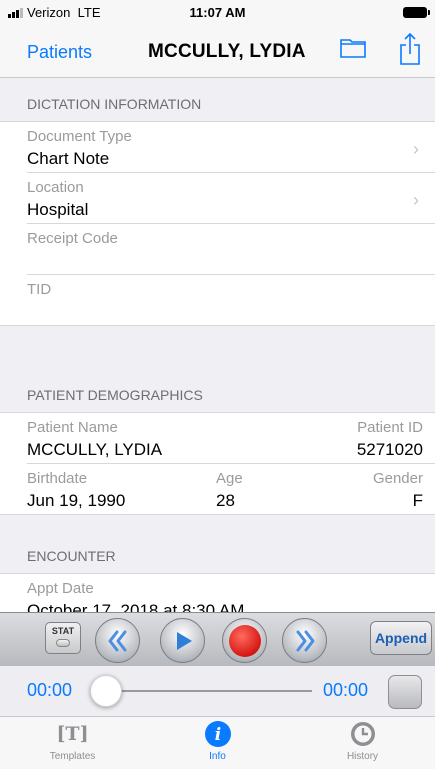 The height and width of the screenshot is (769, 435). I want to click on back-button: Patients, so click(59, 52).